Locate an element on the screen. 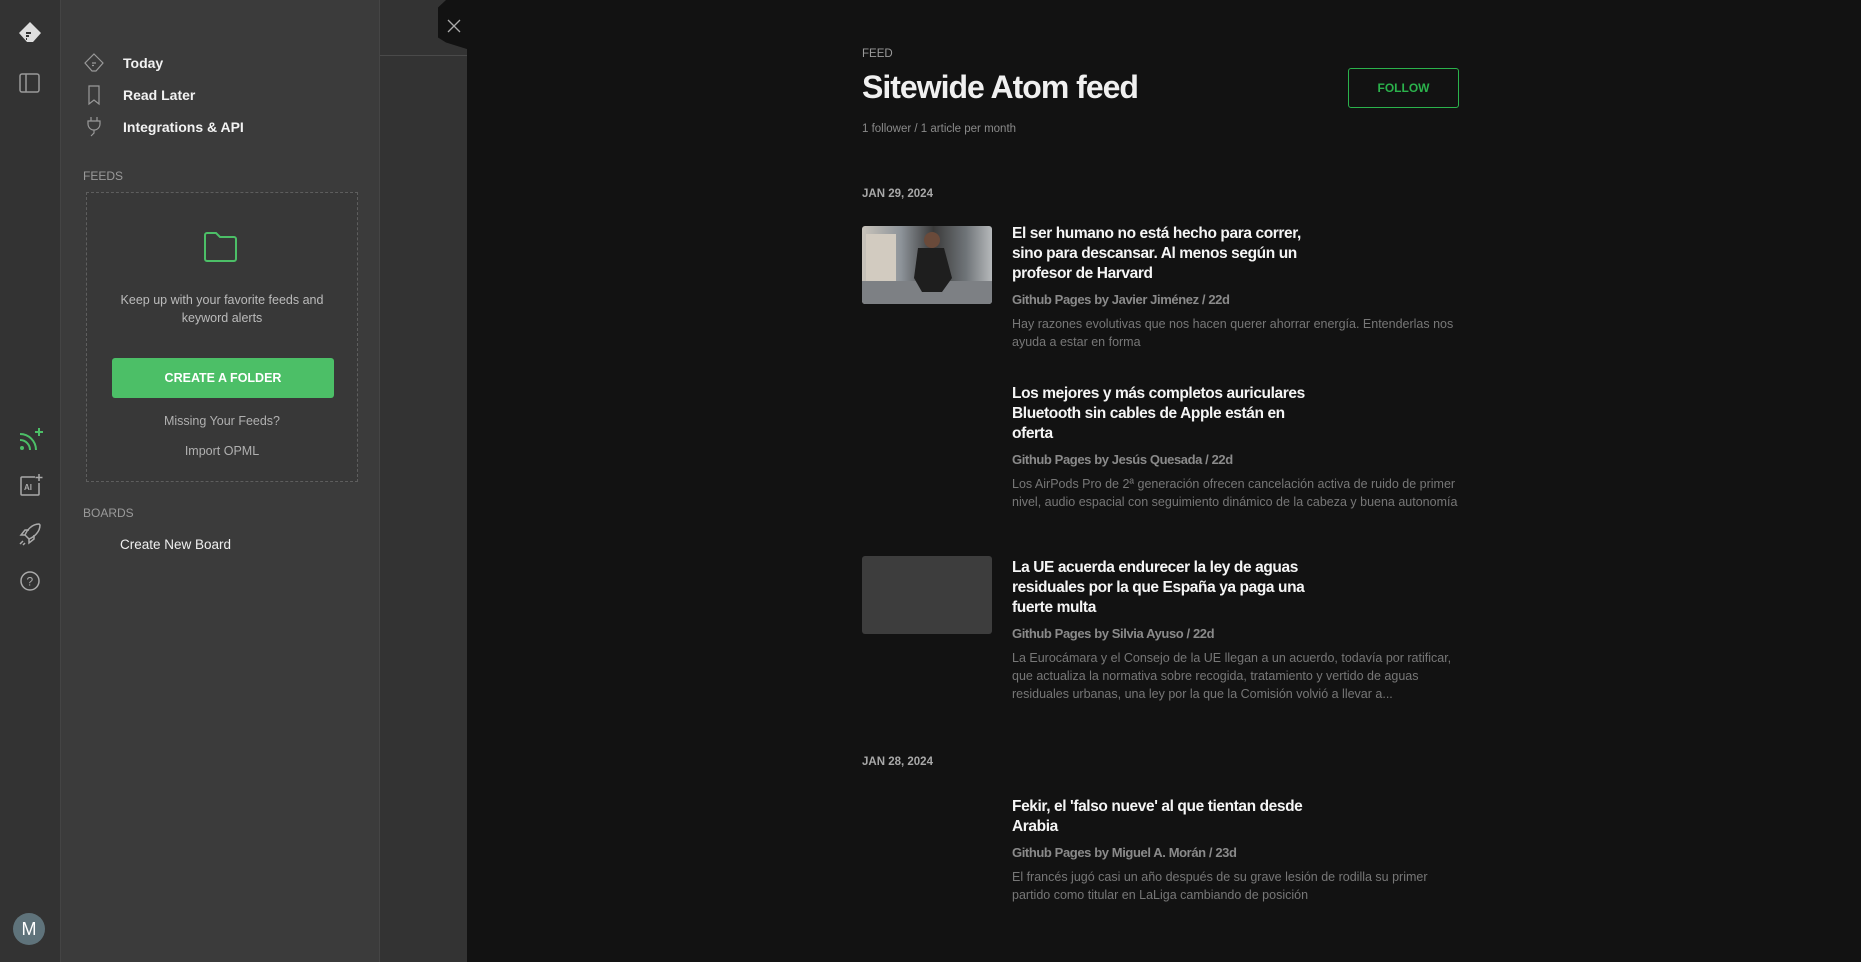 This screenshot has height=962, width=1861. icon-rail: AI ? M is located at coordinates (30, 481).